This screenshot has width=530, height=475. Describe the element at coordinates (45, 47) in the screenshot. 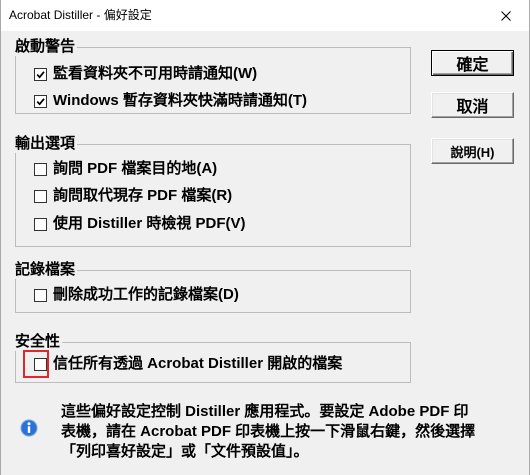

I see `group-title: 啟動警告` at that location.